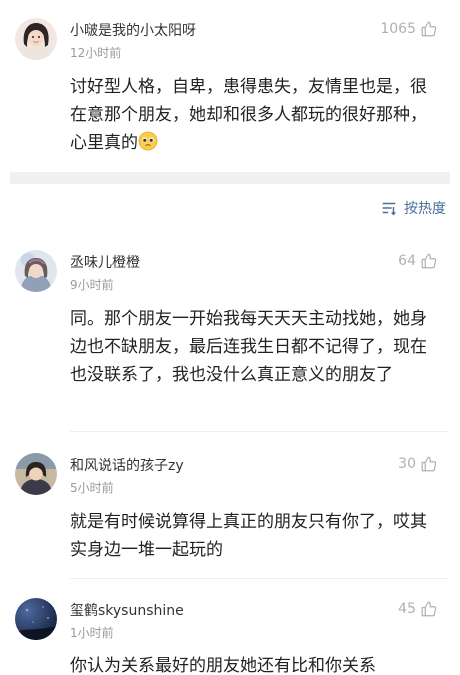  I want to click on sort-lines-icon, so click(389, 208).